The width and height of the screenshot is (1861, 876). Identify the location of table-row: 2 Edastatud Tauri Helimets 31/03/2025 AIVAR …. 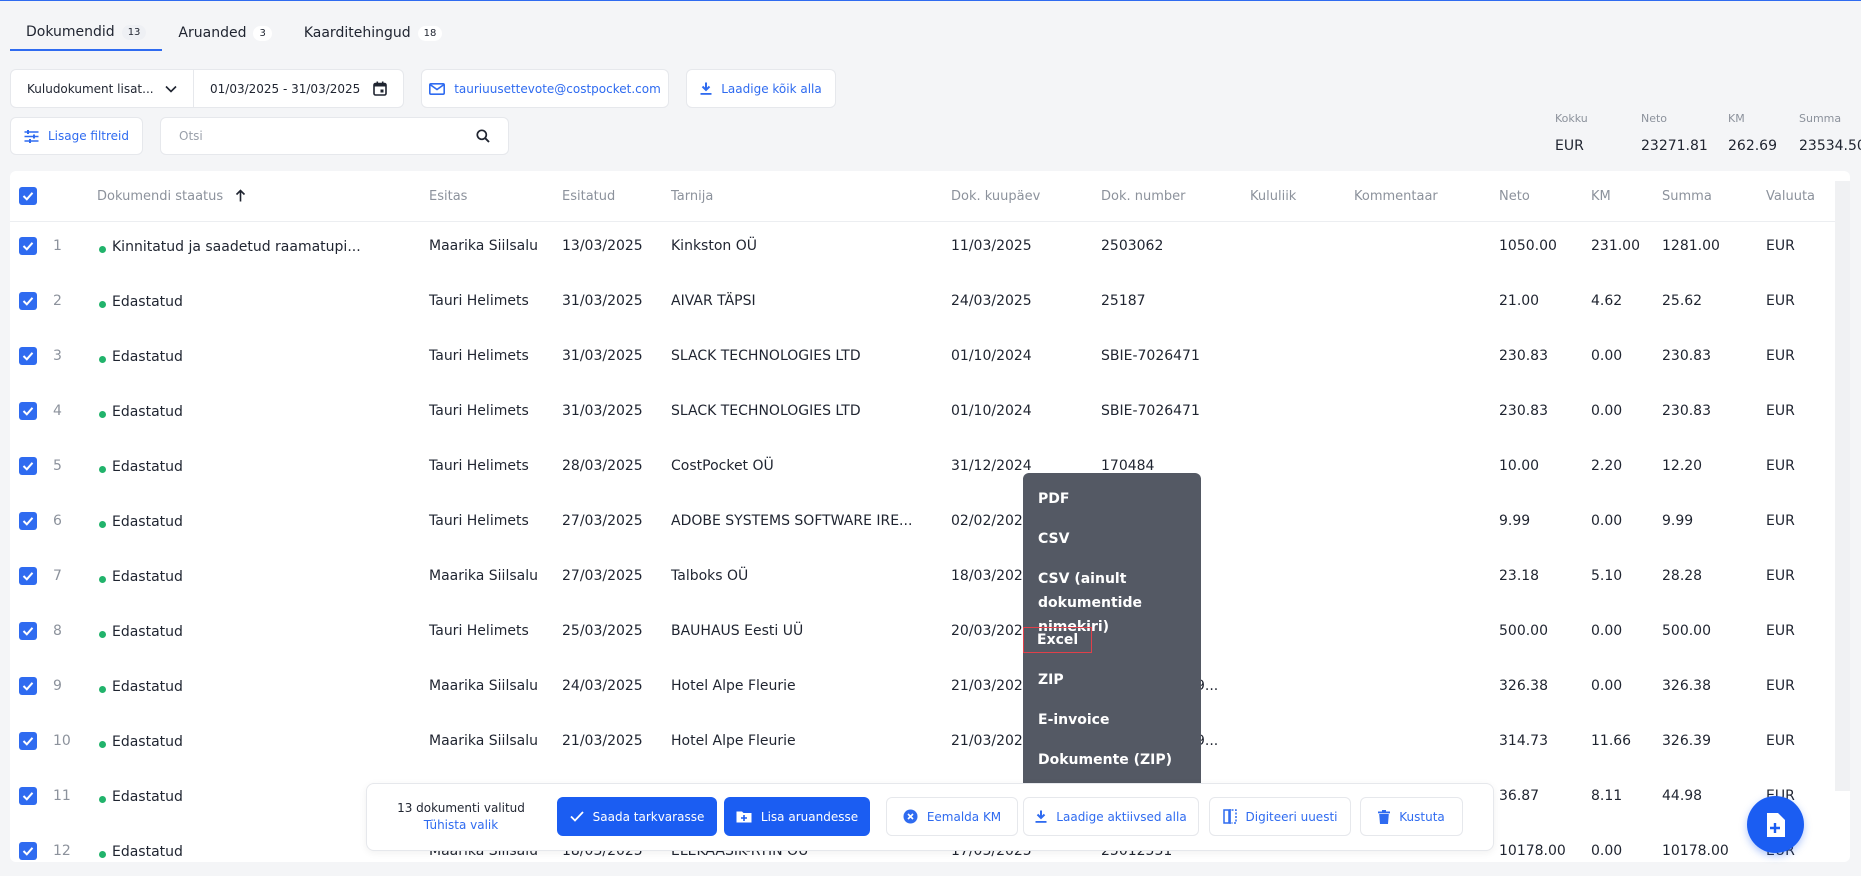
(930, 304).